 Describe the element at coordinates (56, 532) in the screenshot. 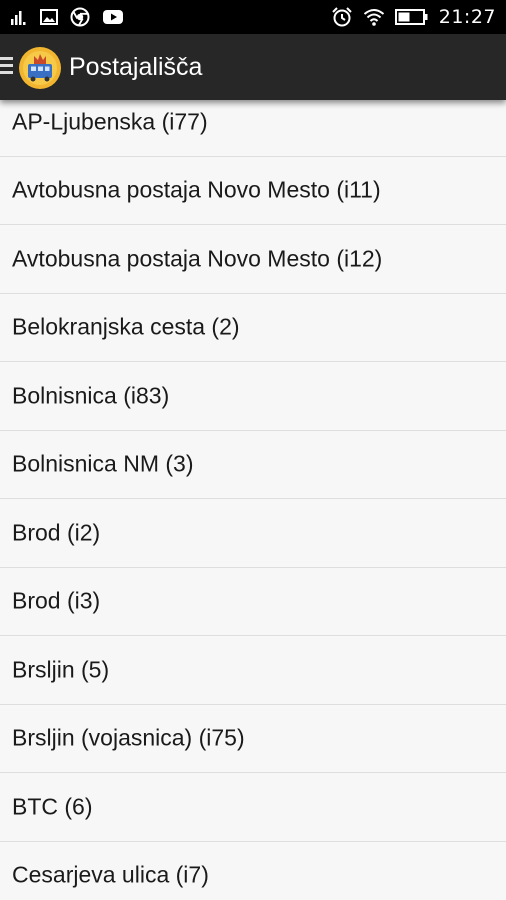

I see `station-name: Brod (i2)` at that location.